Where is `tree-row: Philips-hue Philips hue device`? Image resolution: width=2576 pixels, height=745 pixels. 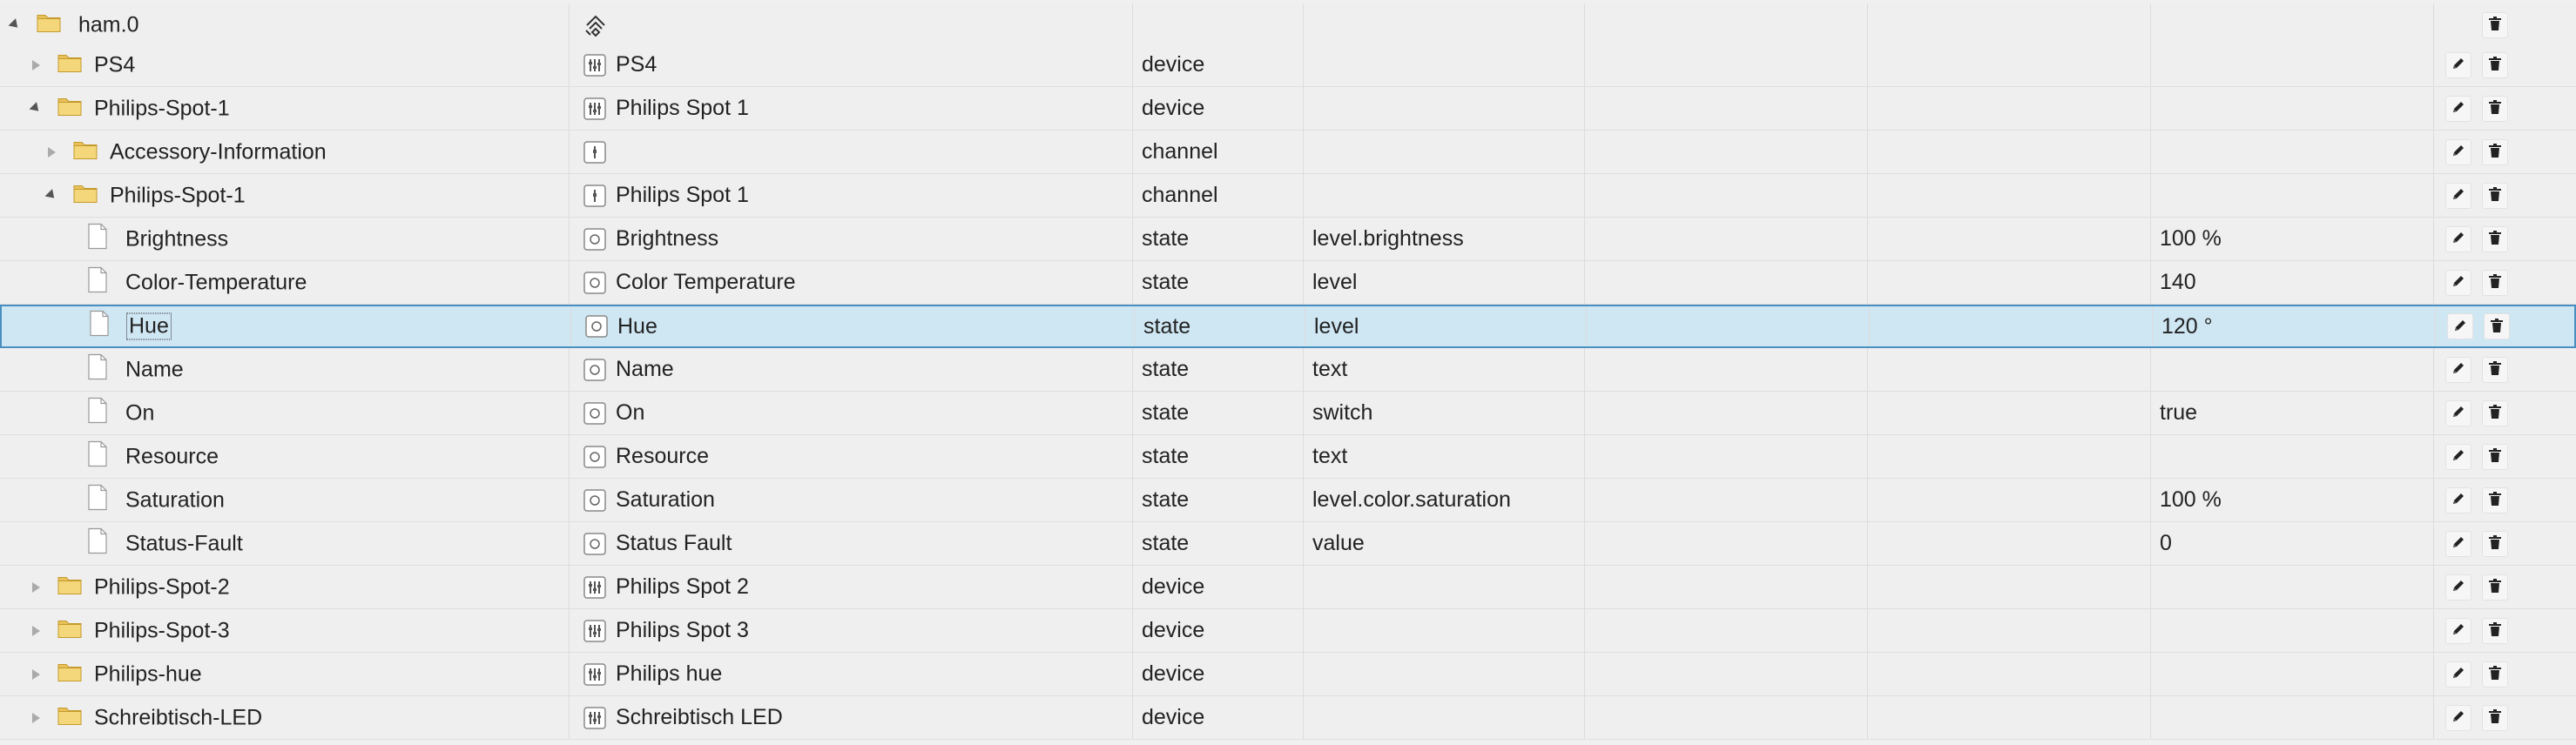
tree-row: Philips-hue Philips hue device is located at coordinates (1288, 675).